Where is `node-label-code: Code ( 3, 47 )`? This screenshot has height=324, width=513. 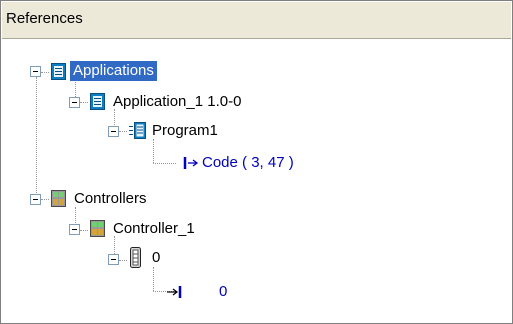
node-label-code: Code ( 3, 47 ) is located at coordinates (248, 163).